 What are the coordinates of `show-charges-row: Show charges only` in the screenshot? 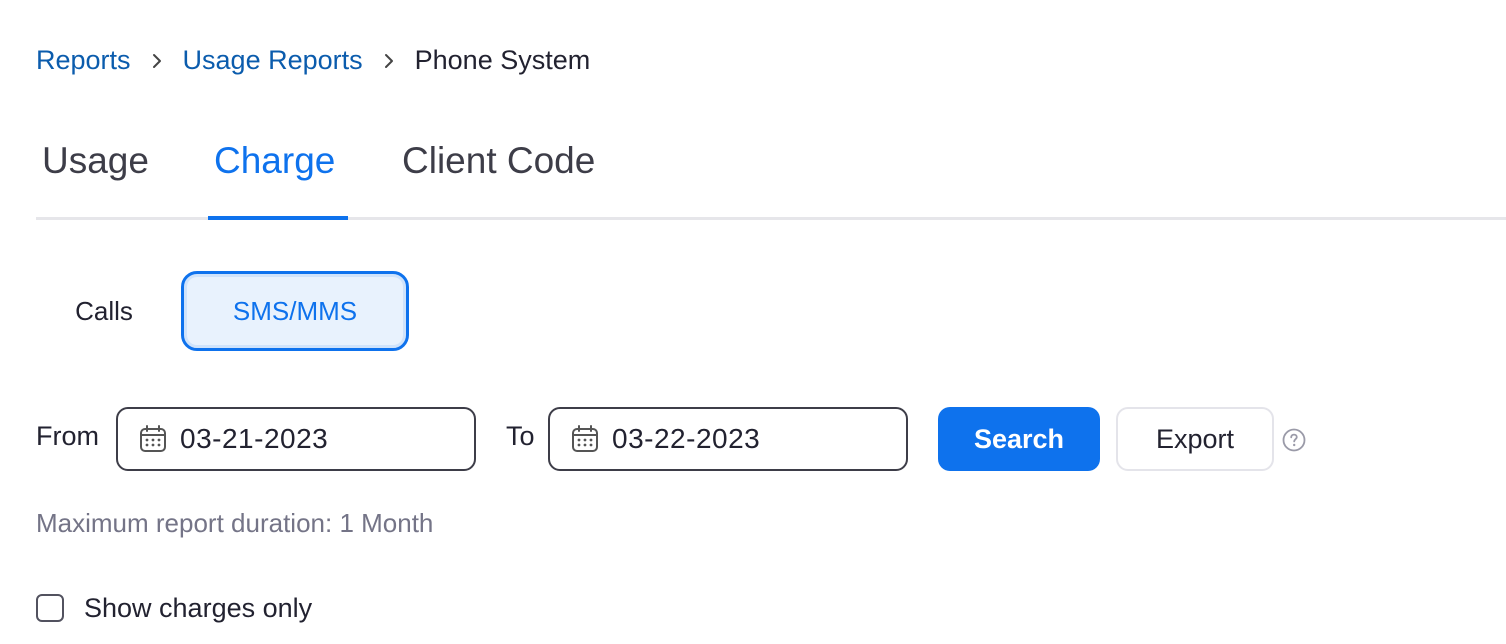 It's located at (174, 608).